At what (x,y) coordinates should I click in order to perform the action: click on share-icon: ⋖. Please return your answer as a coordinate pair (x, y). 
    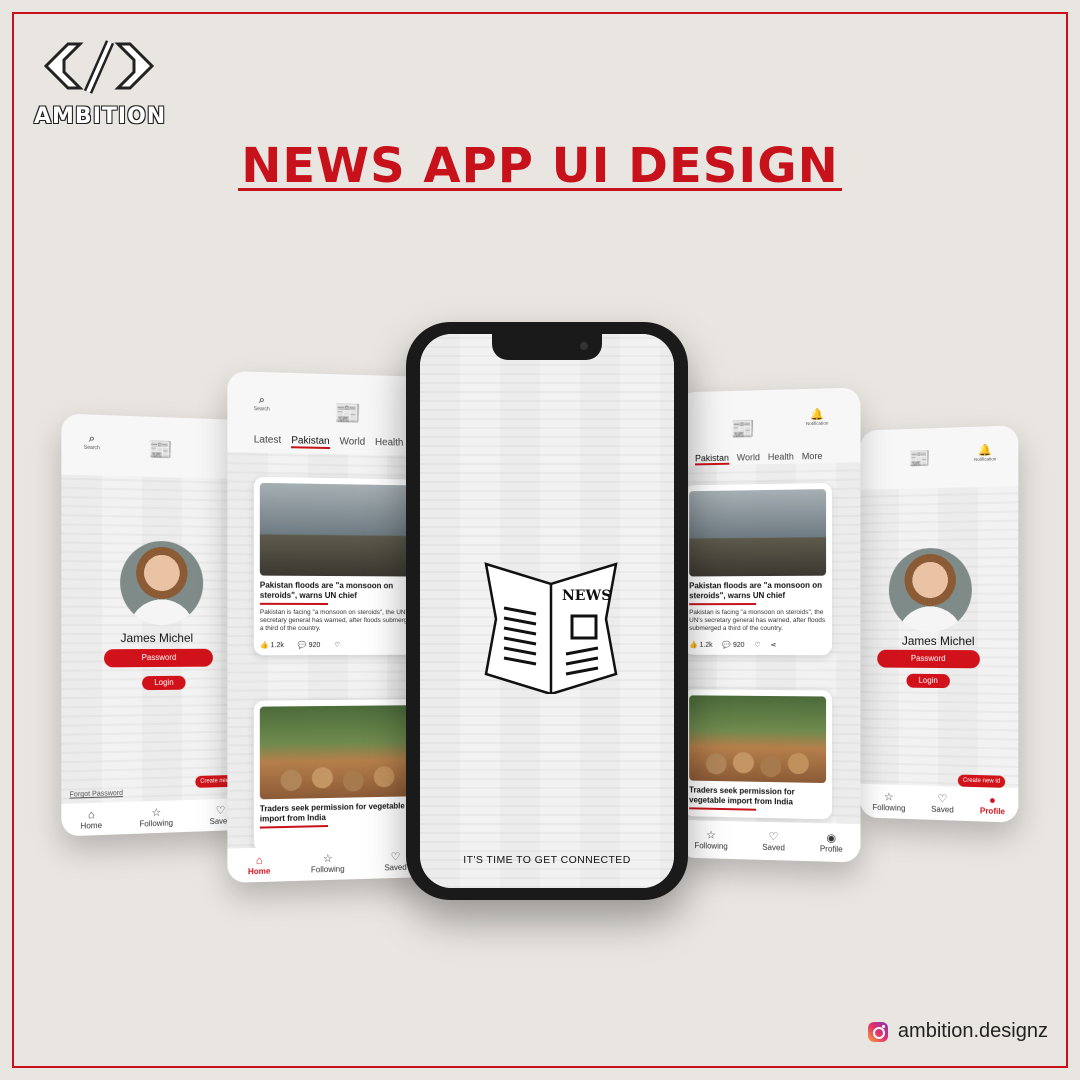
    Looking at the image, I should click on (773, 646).